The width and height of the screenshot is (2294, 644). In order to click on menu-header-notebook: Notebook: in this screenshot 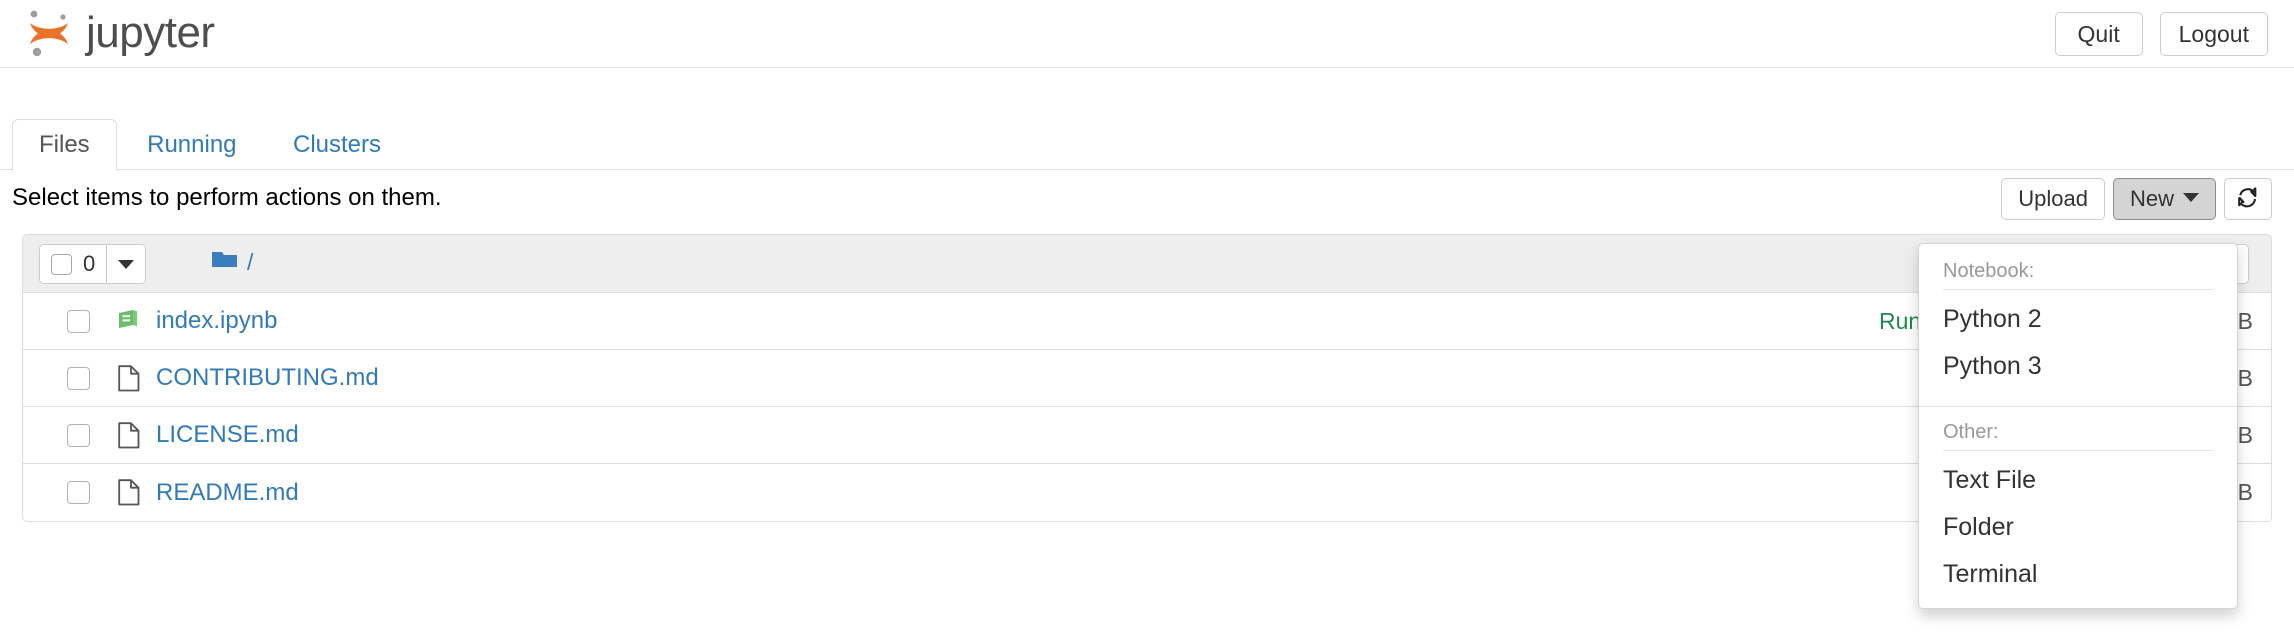, I will do `click(1989, 271)`.